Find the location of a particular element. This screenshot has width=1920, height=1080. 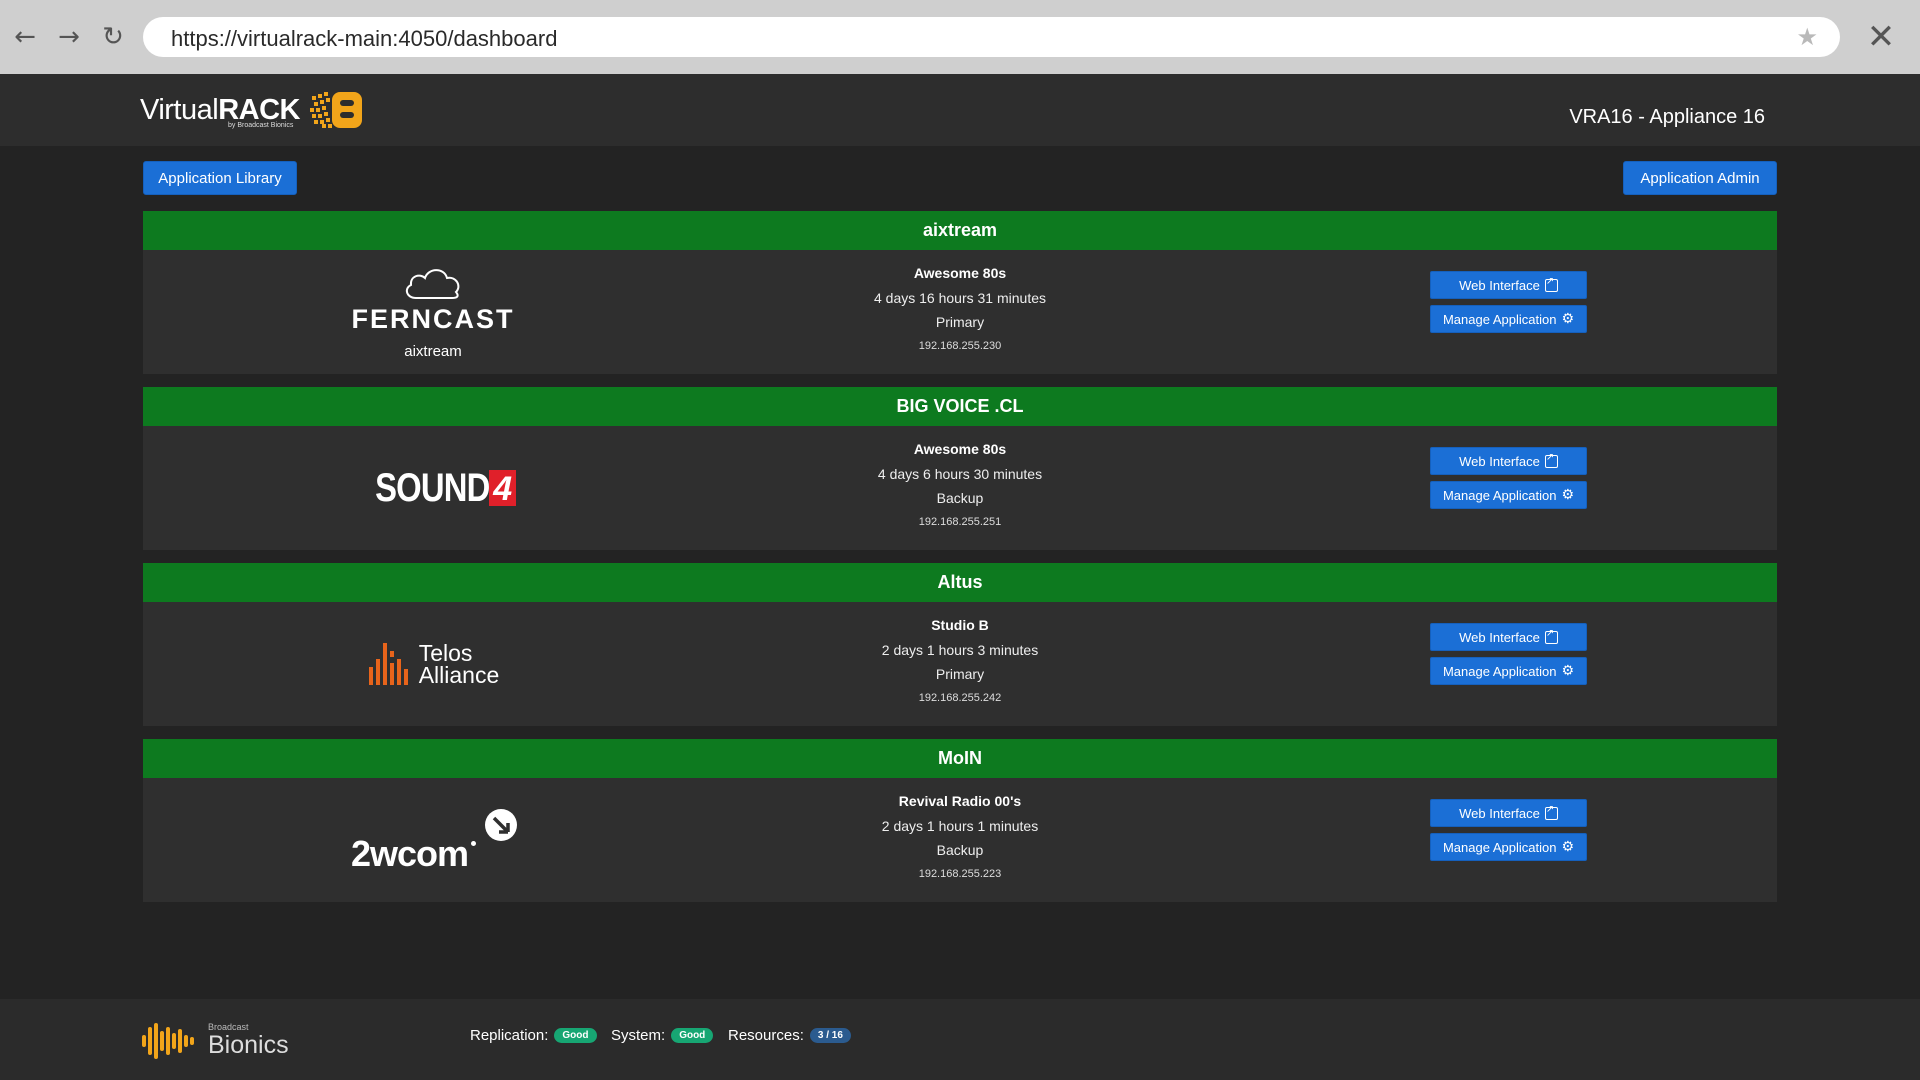

uptime: 2 days 1 hours 3 minutes is located at coordinates (960, 650).